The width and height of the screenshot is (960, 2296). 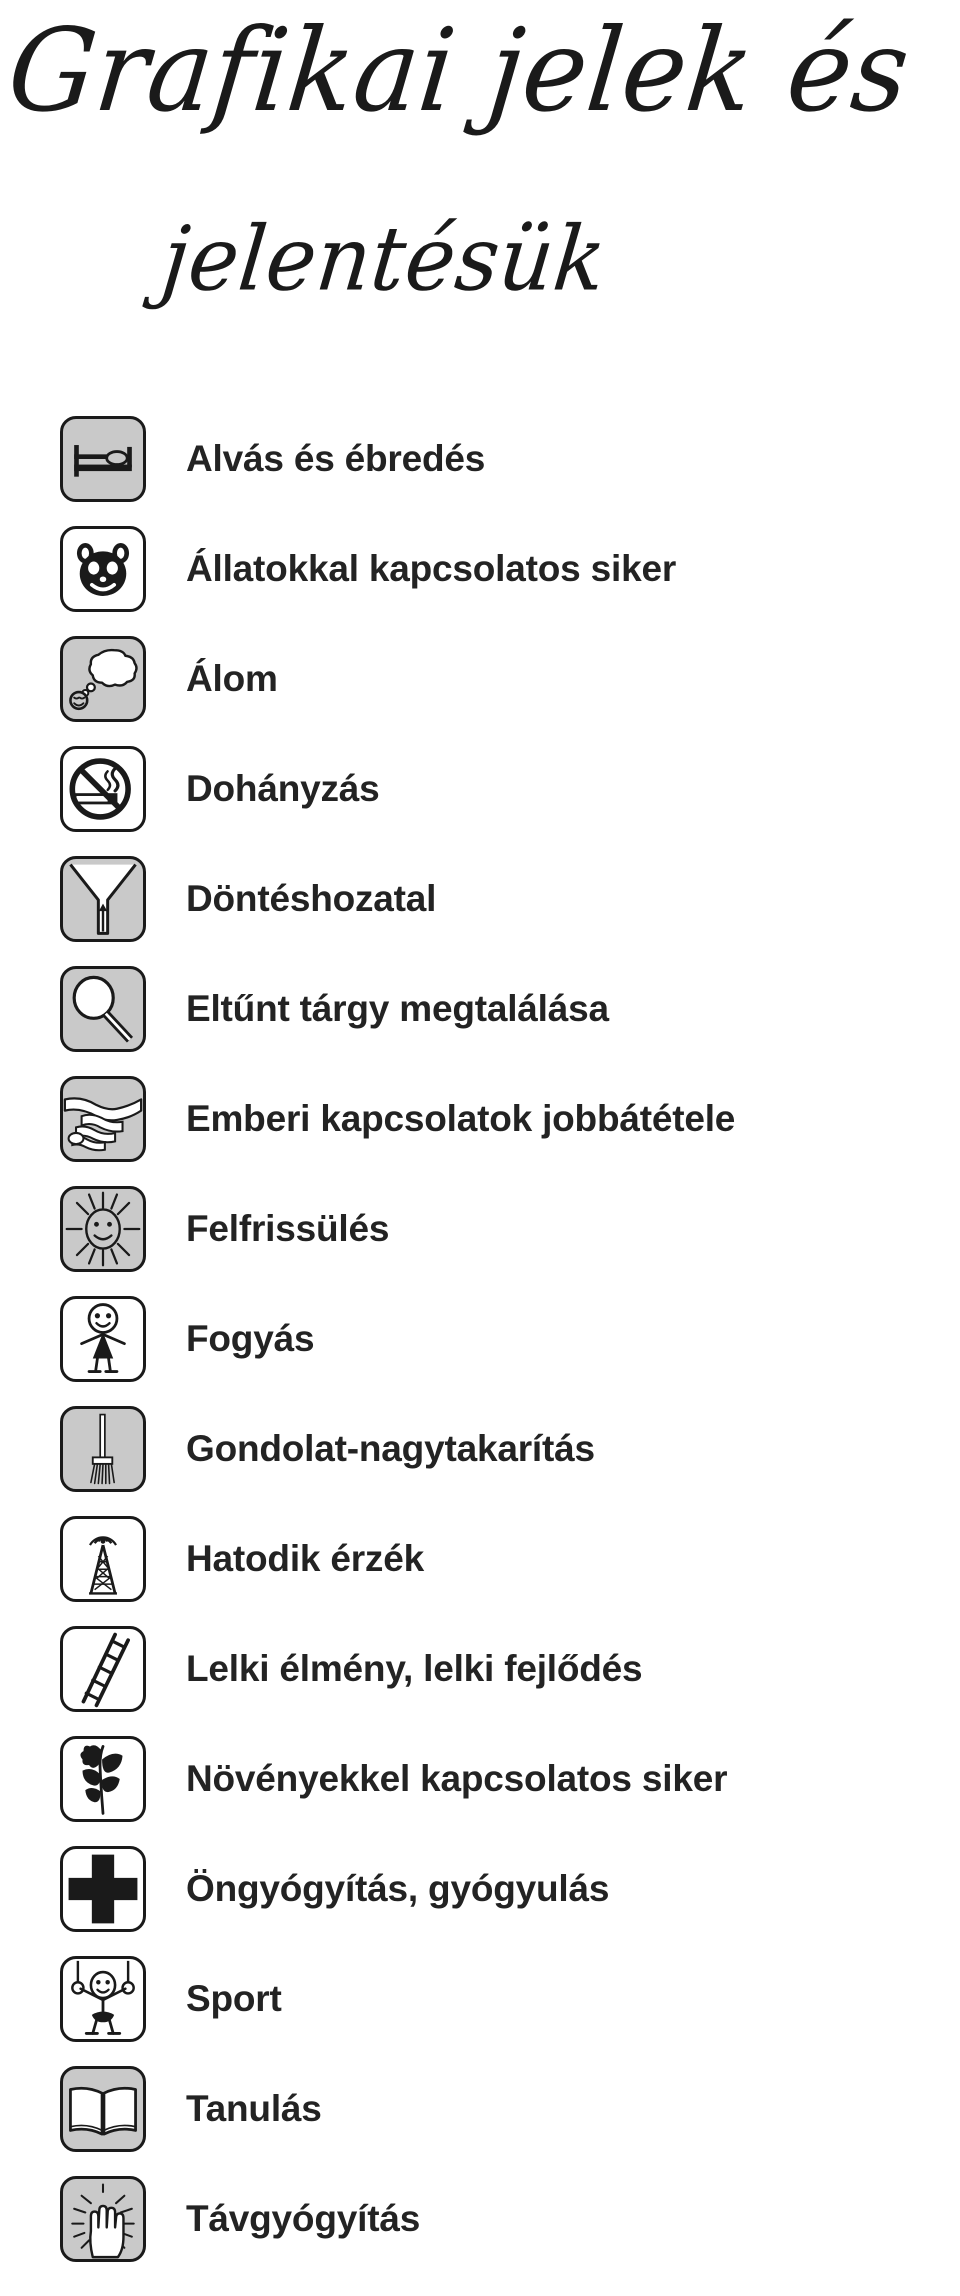 I want to click on dream-bubble-icon, so click(x=103, y=679).